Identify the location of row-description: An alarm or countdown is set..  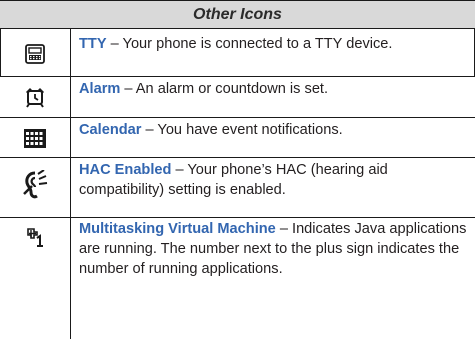
(232, 89).